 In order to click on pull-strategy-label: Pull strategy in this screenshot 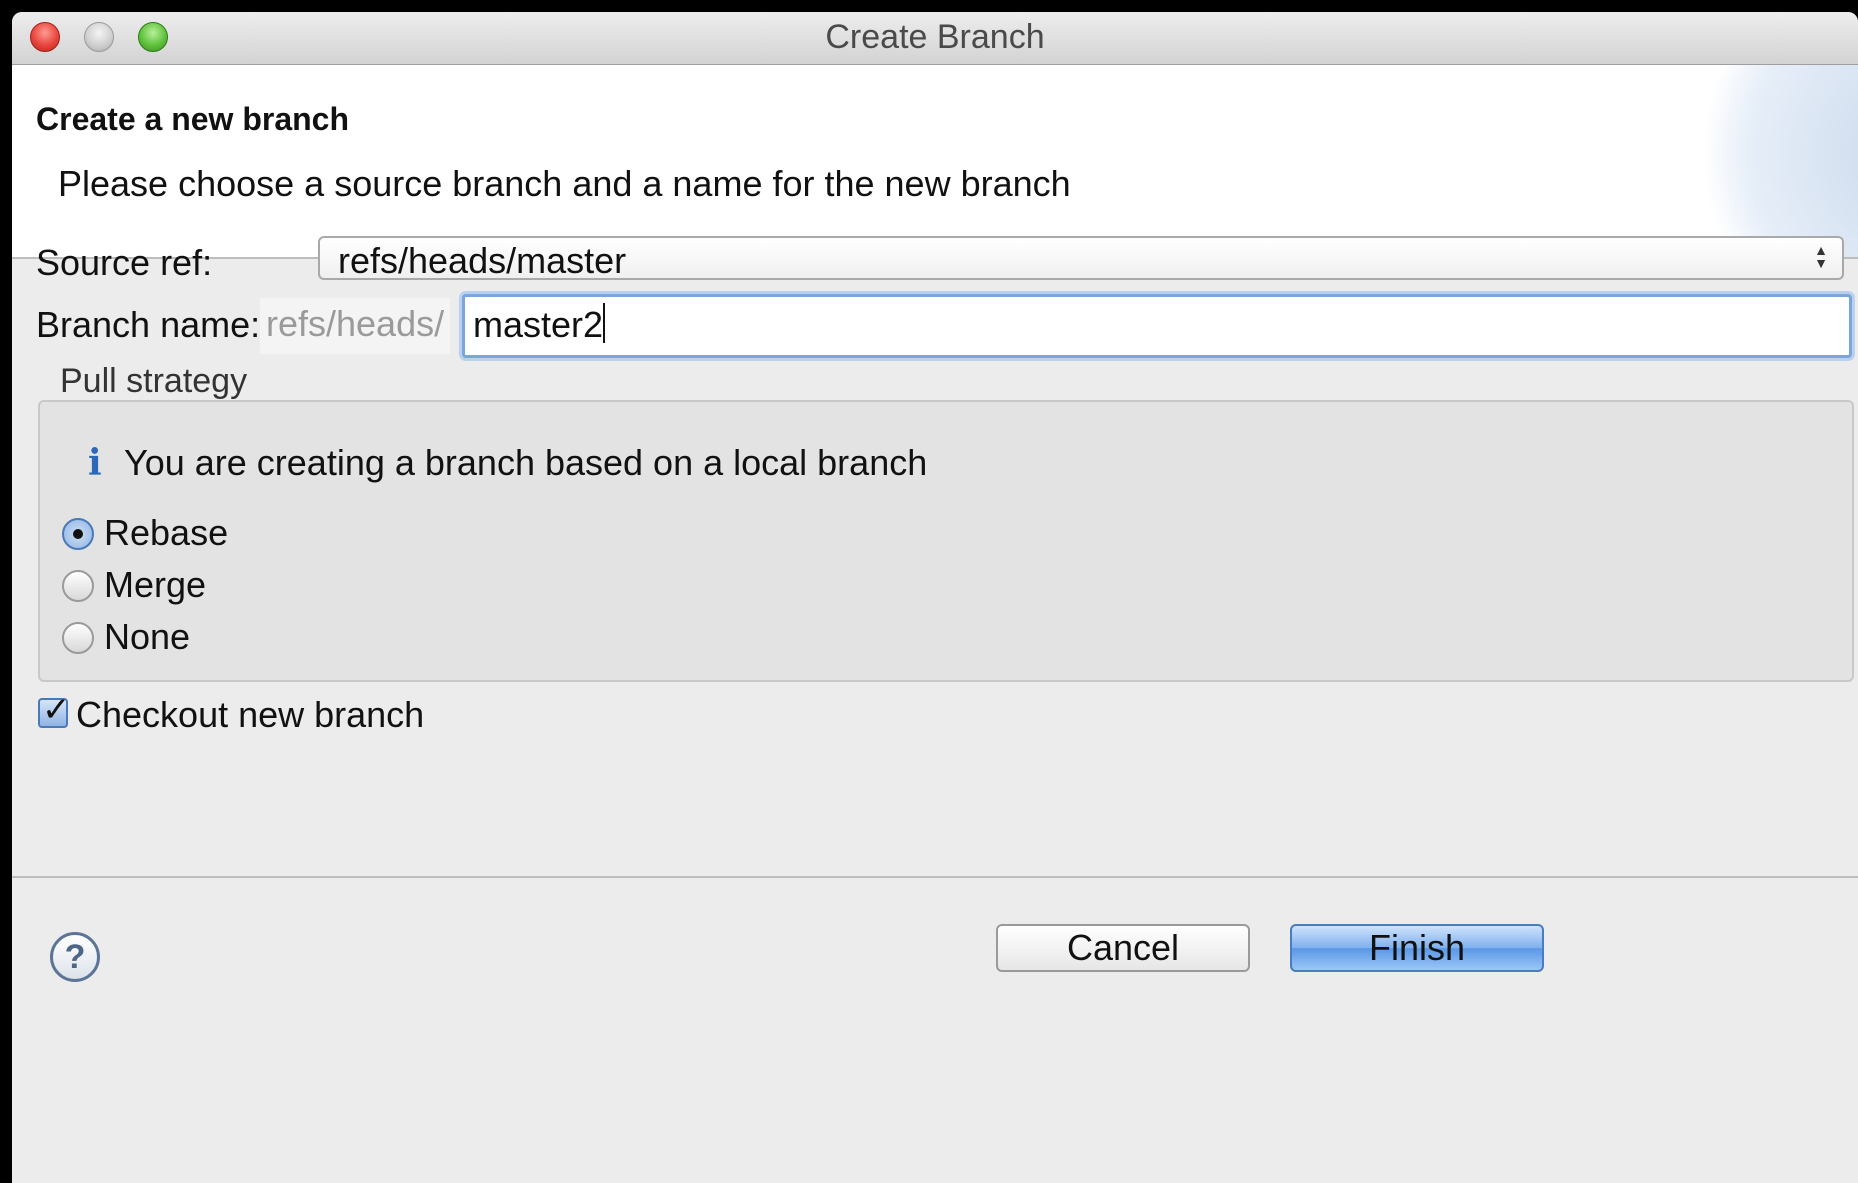, I will do `click(154, 381)`.